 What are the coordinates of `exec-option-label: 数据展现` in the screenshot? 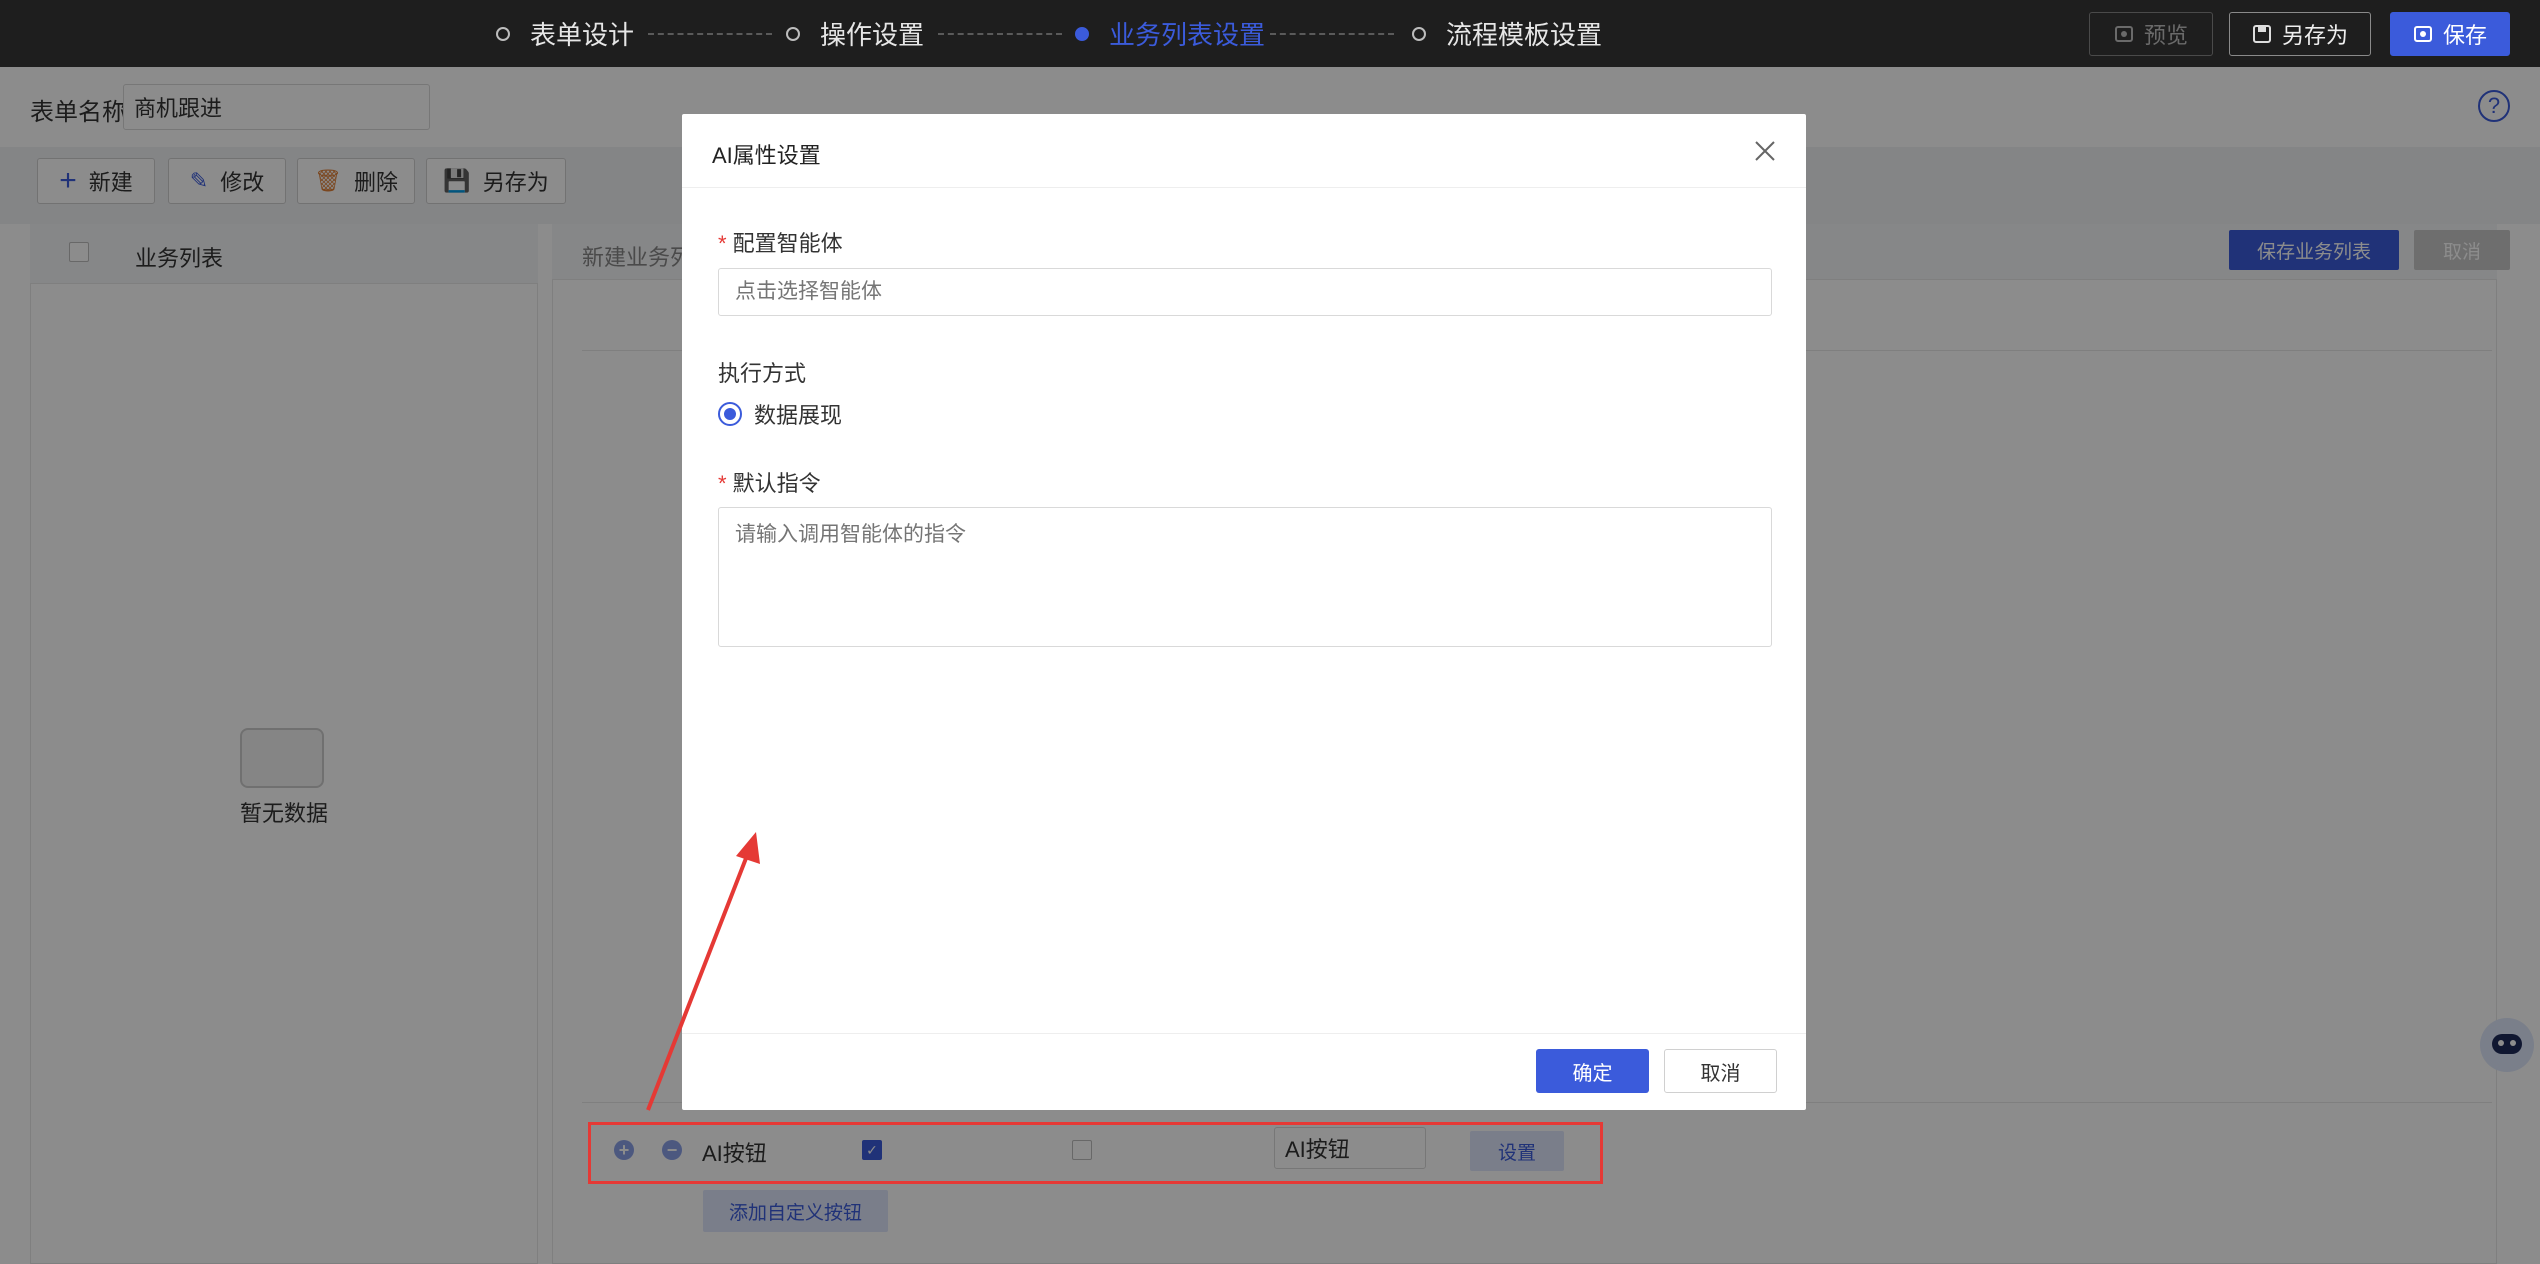 It's located at (798, 415).